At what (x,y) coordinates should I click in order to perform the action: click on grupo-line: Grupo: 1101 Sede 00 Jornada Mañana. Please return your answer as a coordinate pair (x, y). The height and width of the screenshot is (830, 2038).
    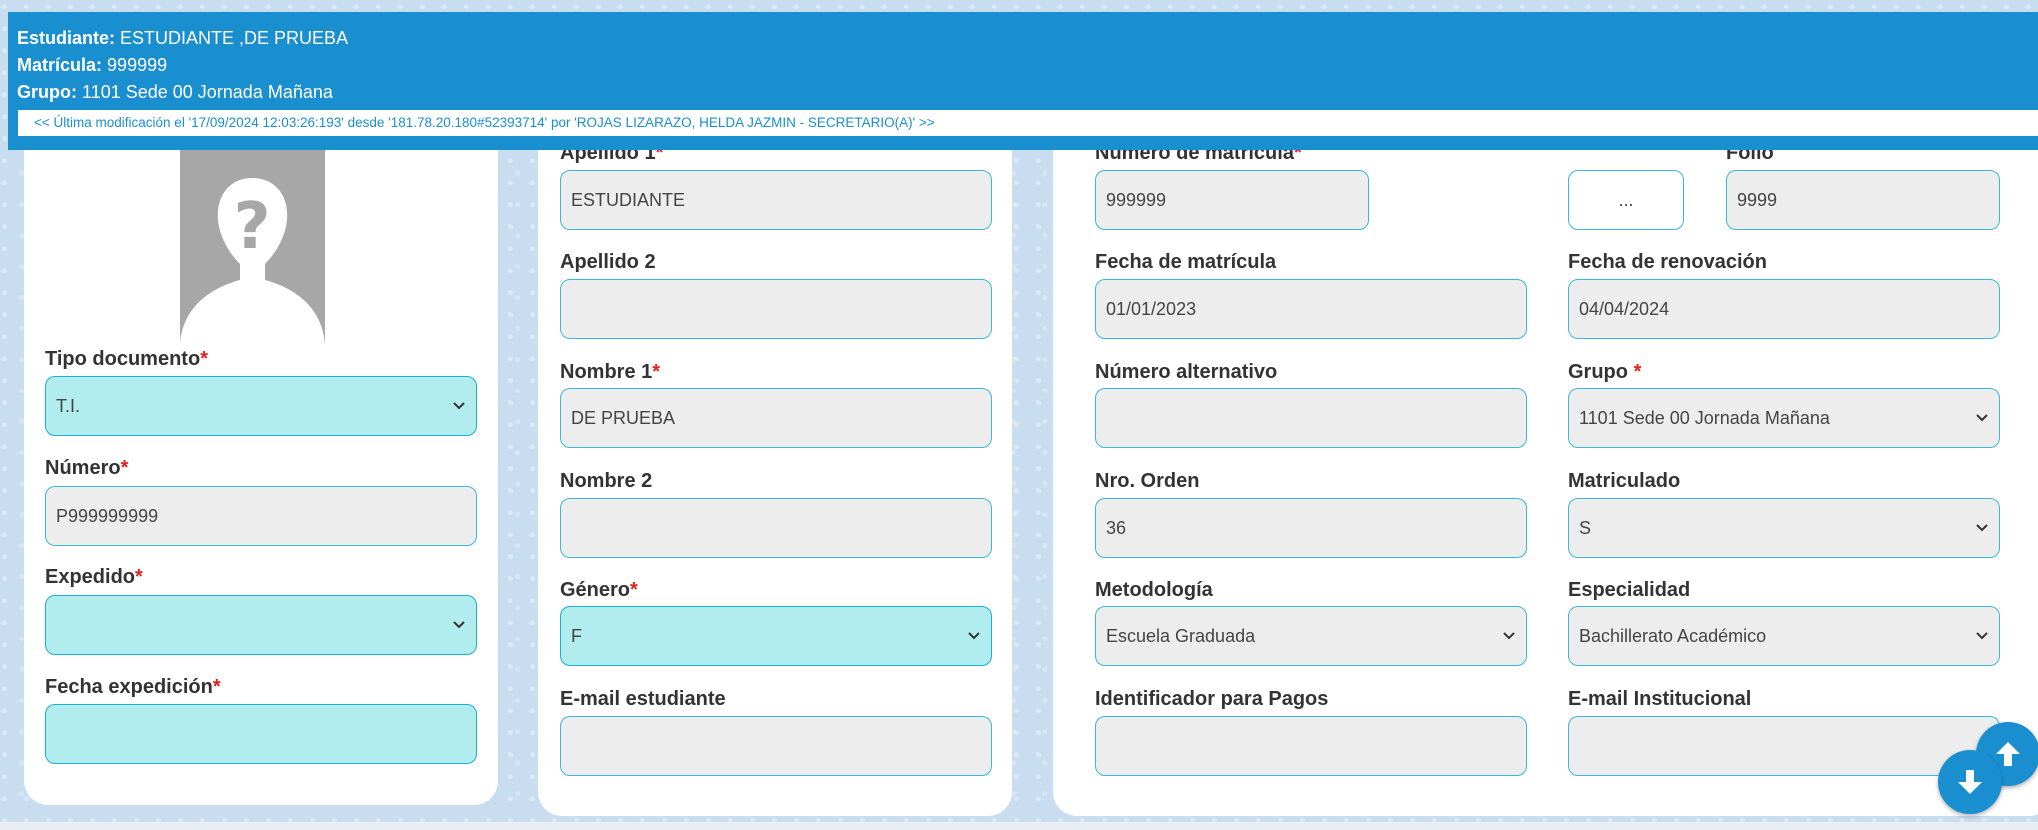
    Looking at the image, I should click on (175, 92).